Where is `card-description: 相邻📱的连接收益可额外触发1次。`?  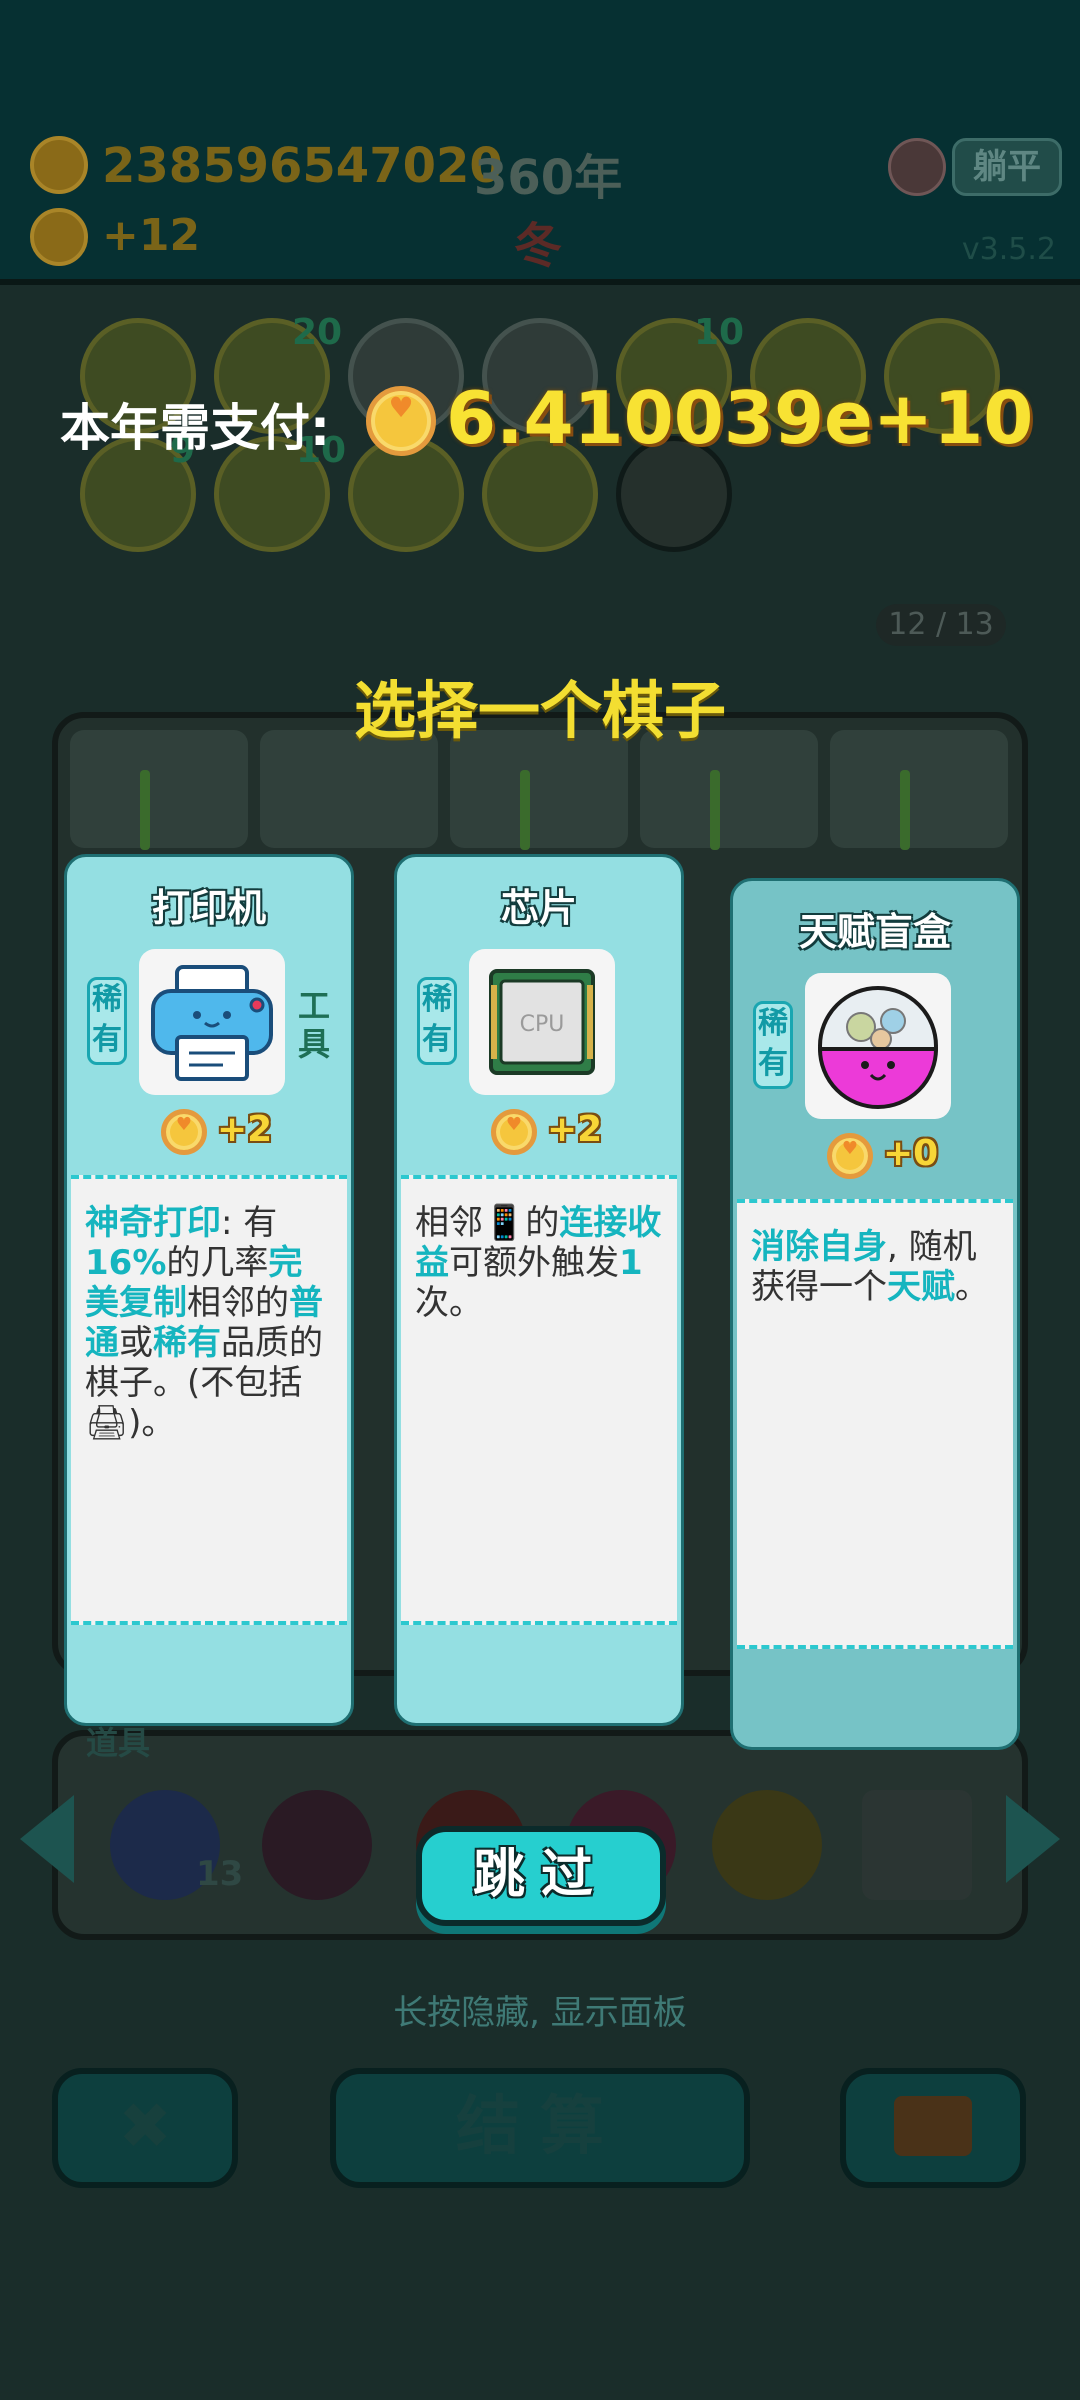
card-description: 相邻📱的连接收益可额外触发1次。 is located at coordinates (539, 1400).